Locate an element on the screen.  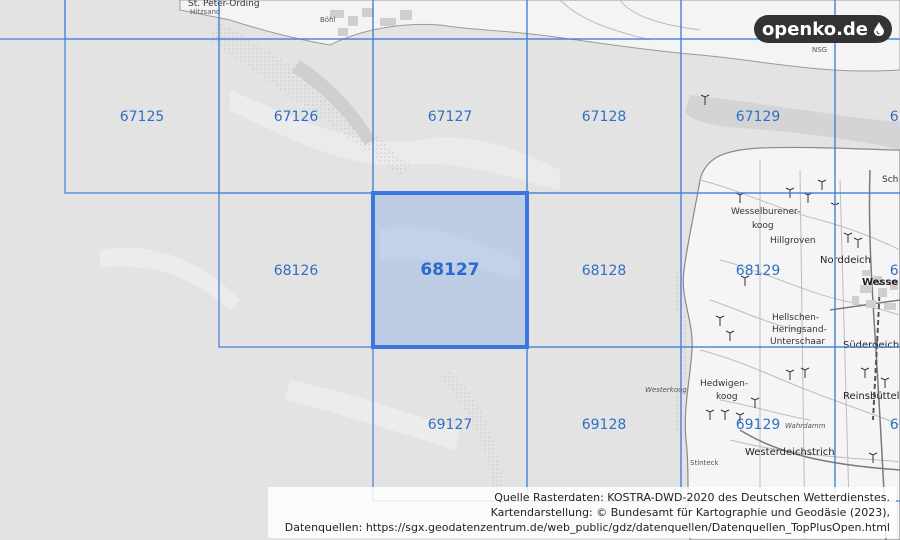
place-hitzsand: Hitzsand is located at coordinates (205, 12).